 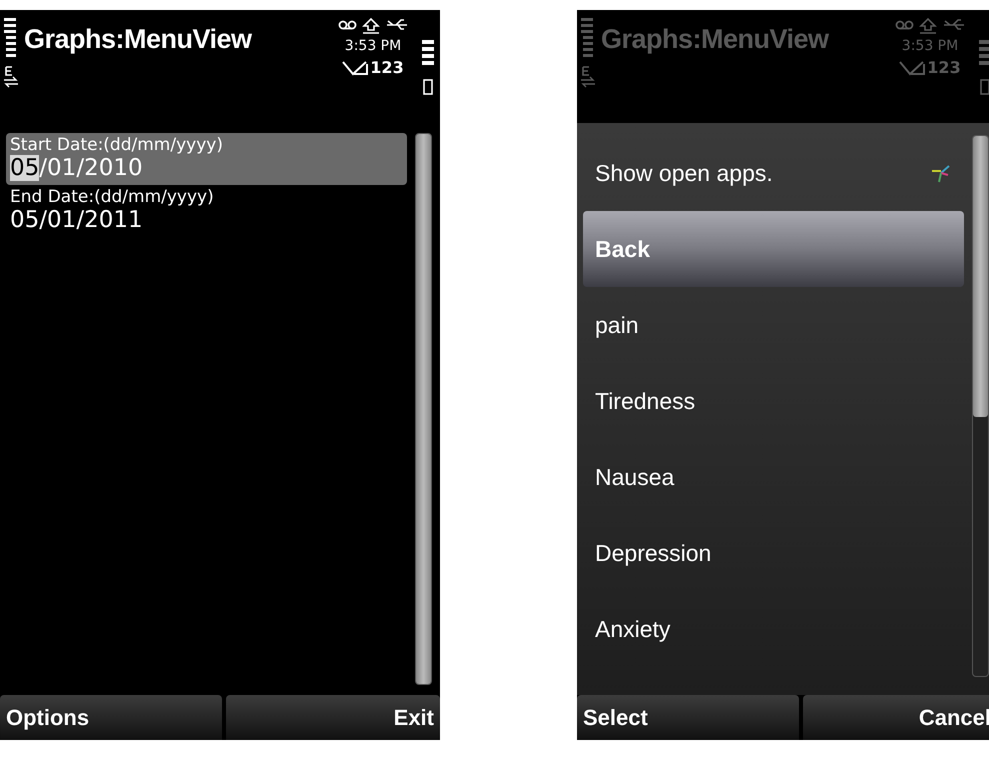 I want to click on menu-item: Depression, so click(x=773, y=553).